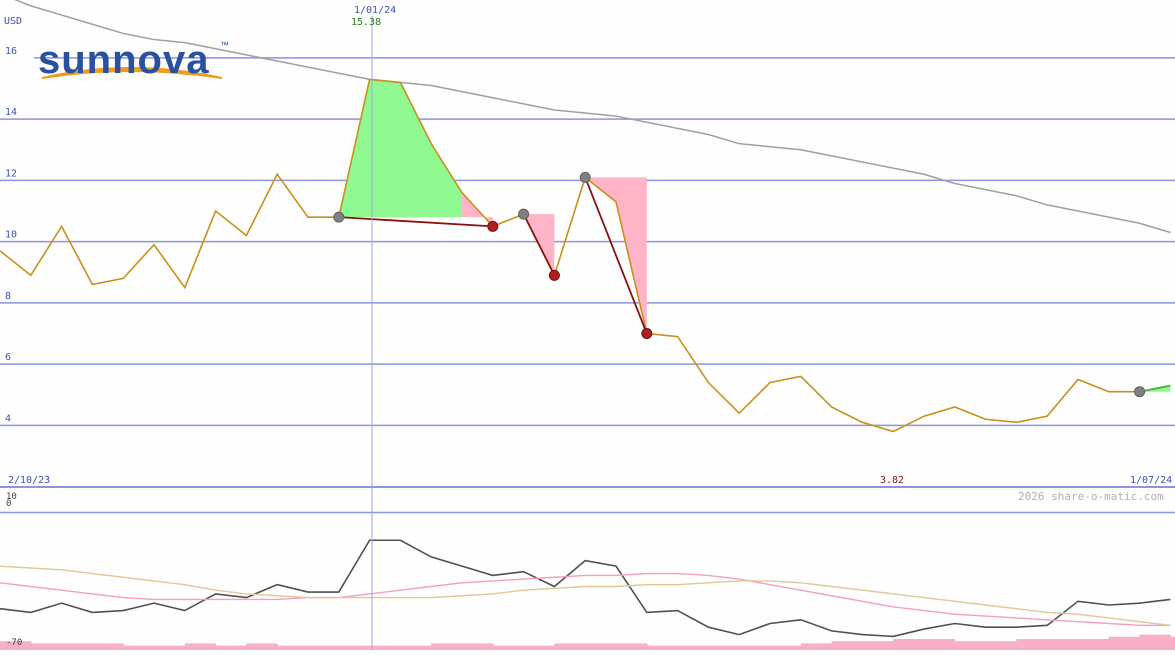  Describe the element at coordinates (8, 504) in the screenshot. I see `osc-tick-label: 0` at that location.